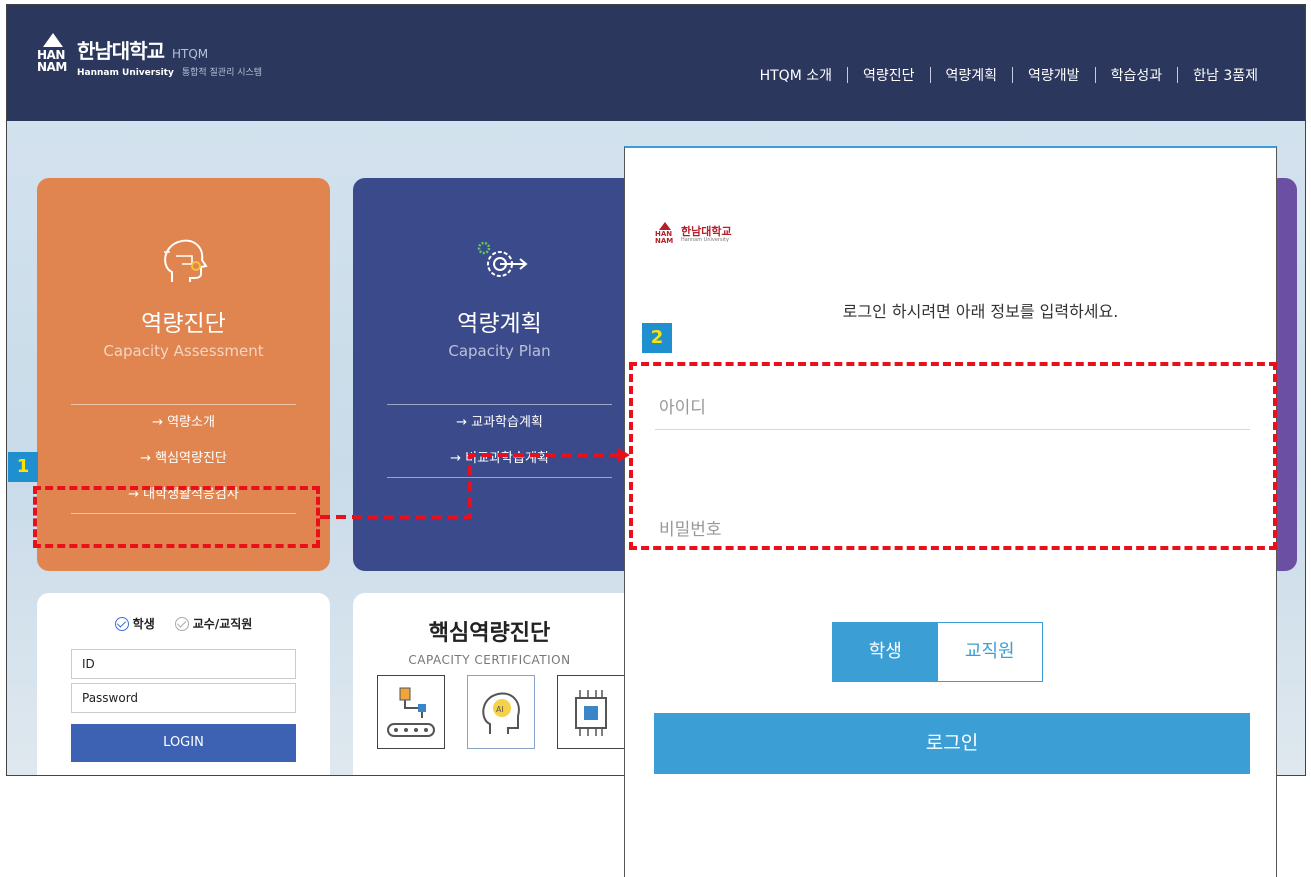 The width and height of the screenshot is (1311, 877). Describe the element at coordinates (502, 259) in the screenshot. I see `gear-target-icon` at that location.